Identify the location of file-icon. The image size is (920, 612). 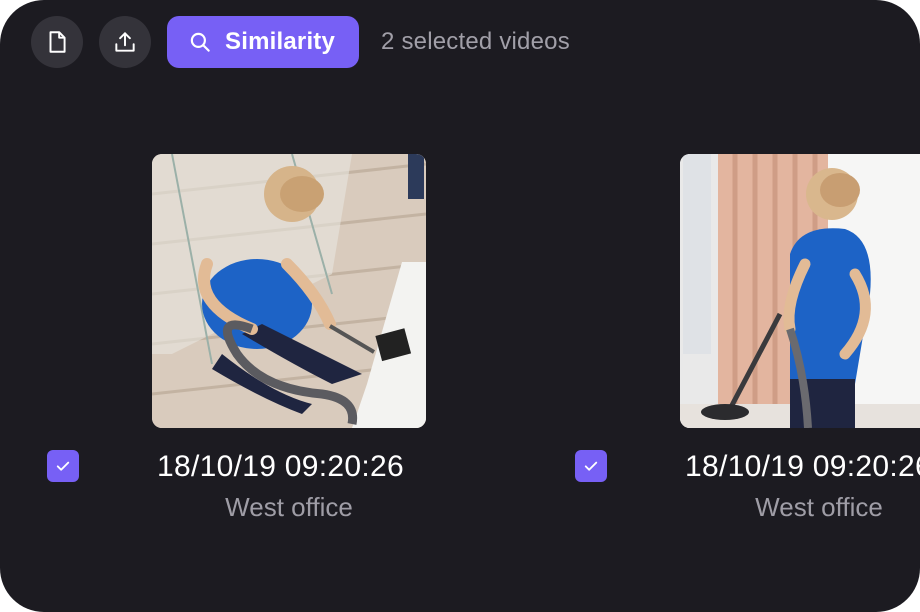
(57, 42).